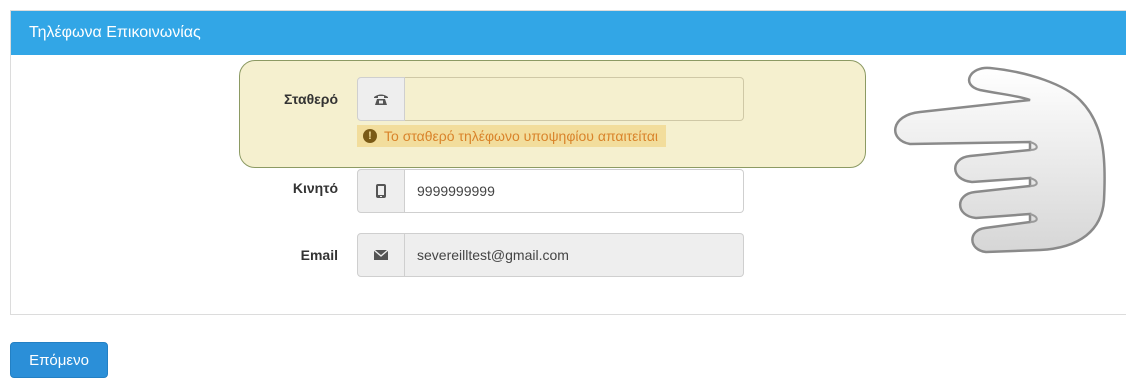 This screenshot has width=1126, height=378. I want to click on mobile-label: Κινητό, so click(315, 188).